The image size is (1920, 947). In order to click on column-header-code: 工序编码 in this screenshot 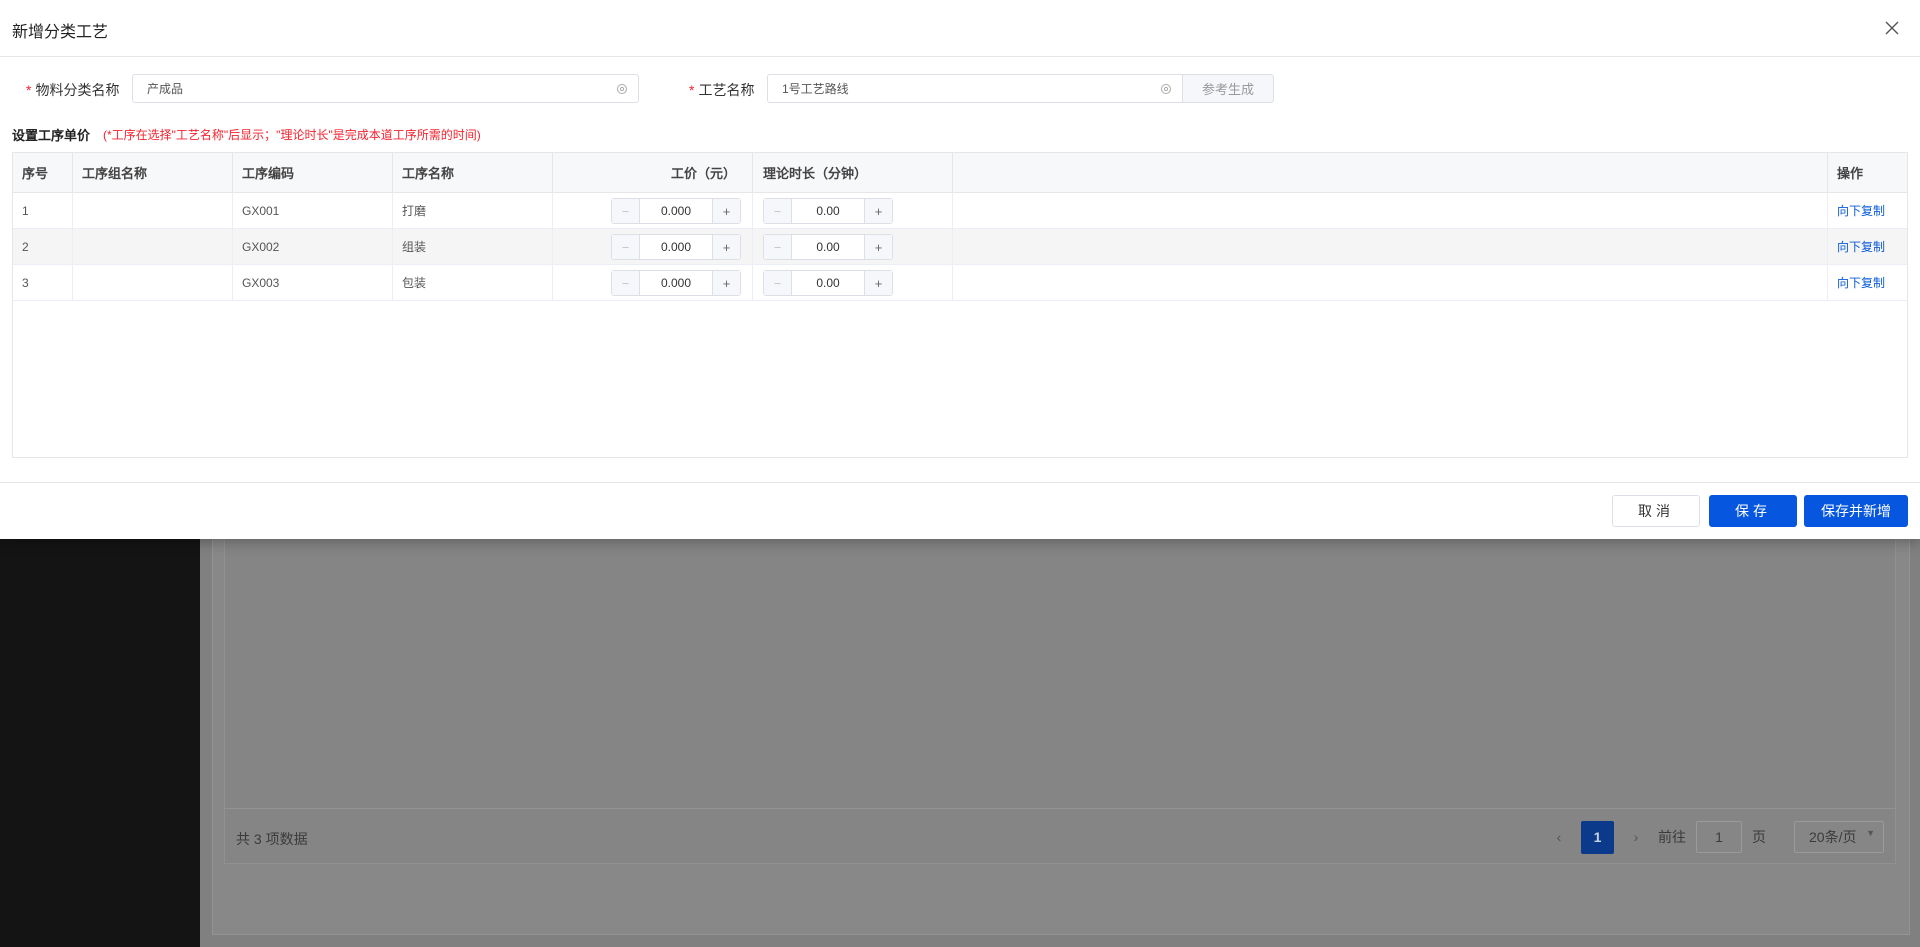, I will do `click(313, 172)`.